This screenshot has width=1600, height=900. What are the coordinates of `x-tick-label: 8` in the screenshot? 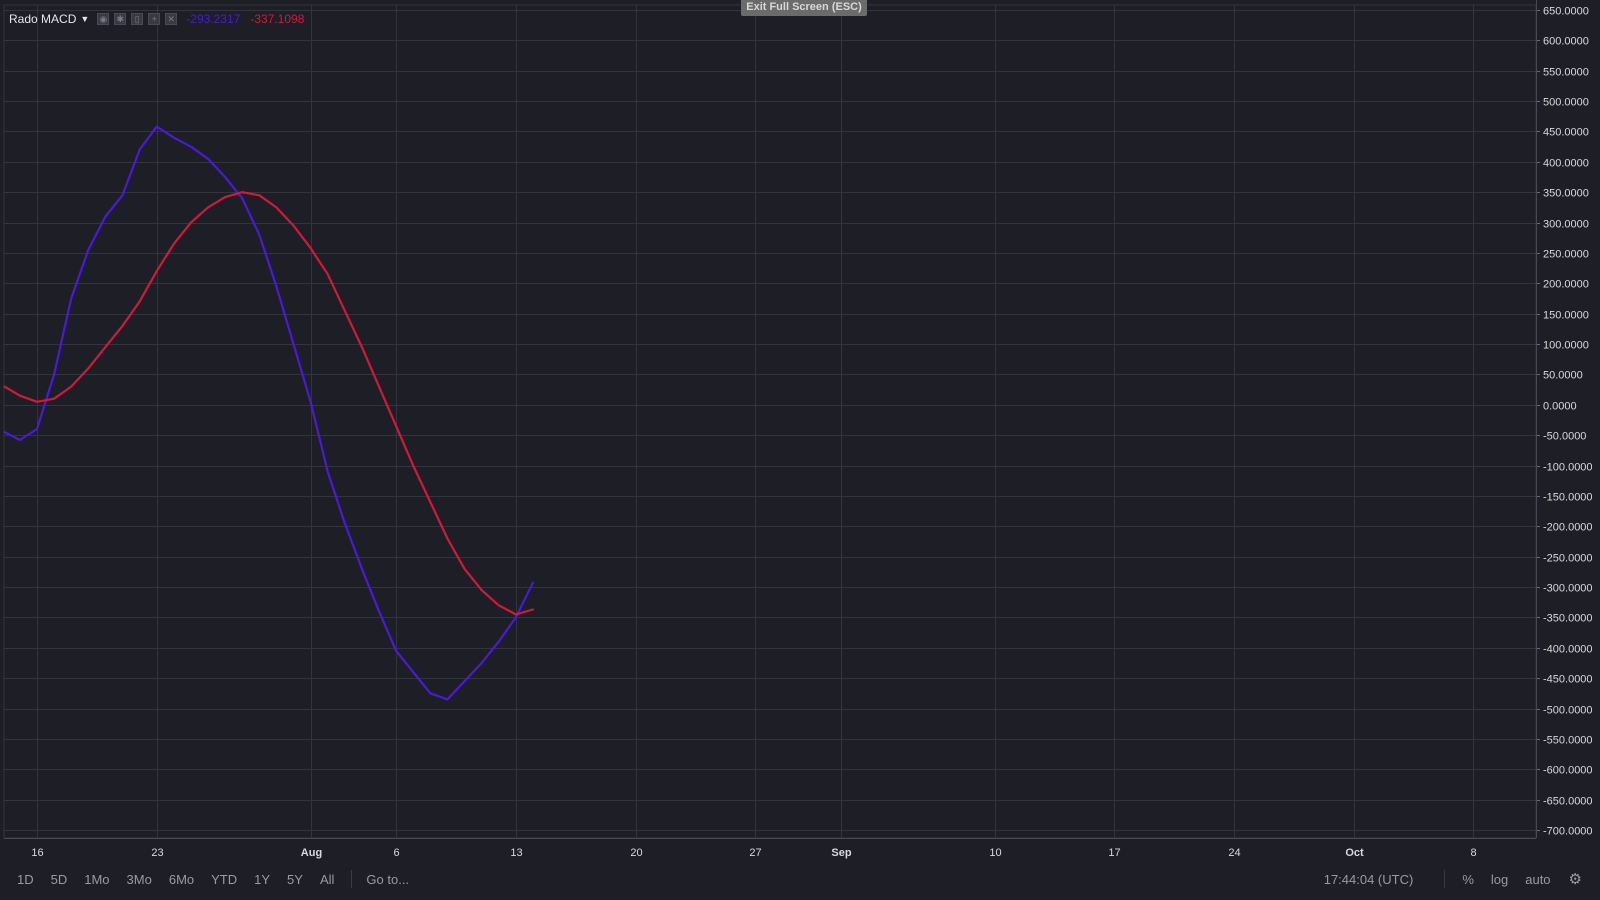 It's located at (1473, 853).